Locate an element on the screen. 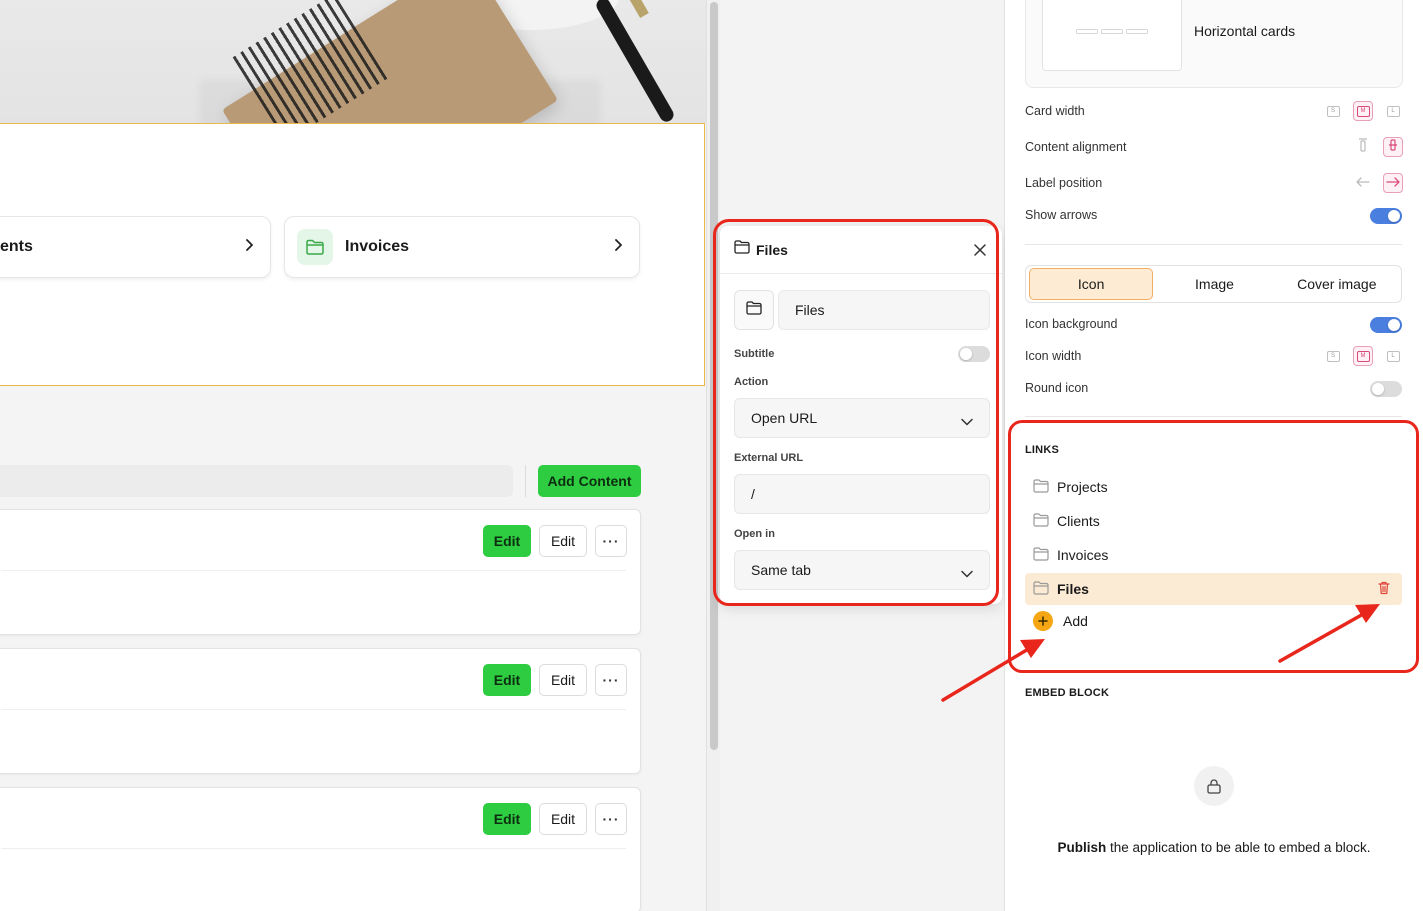 This screenshot has height=911, width=1423. card-width-large-button: L is located at coordinates (1393, 111).